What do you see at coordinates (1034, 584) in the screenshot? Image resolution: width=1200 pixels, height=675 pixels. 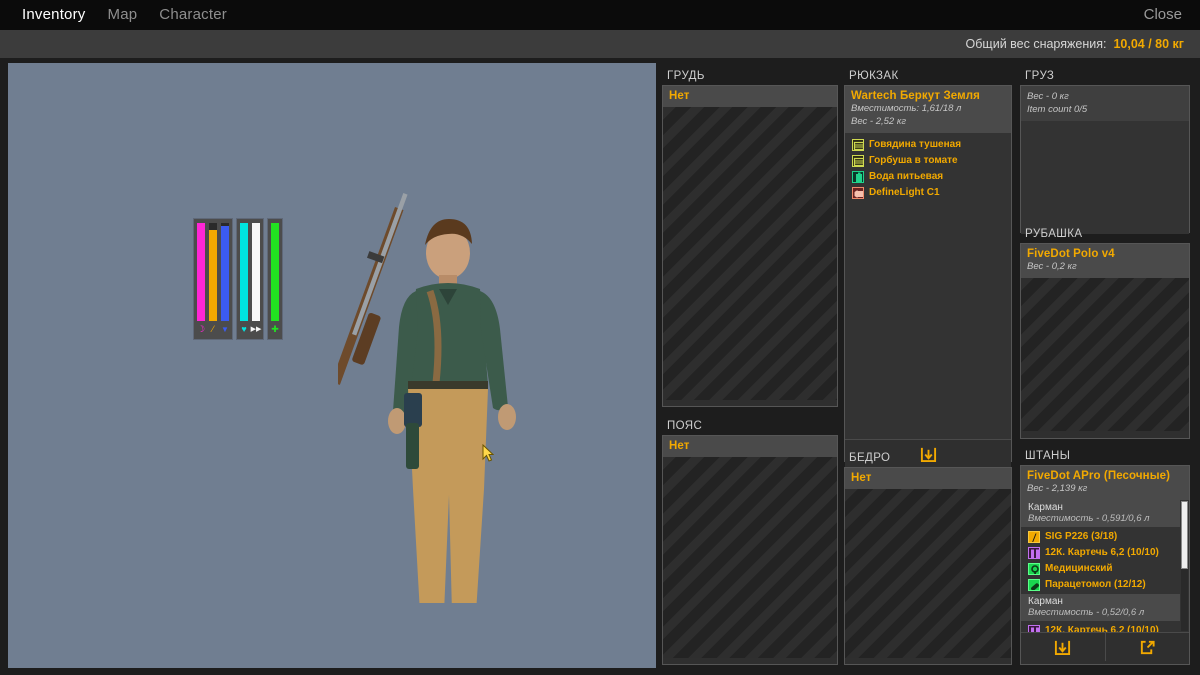 I see `pills-icon` at bounding box center [1034, 584].